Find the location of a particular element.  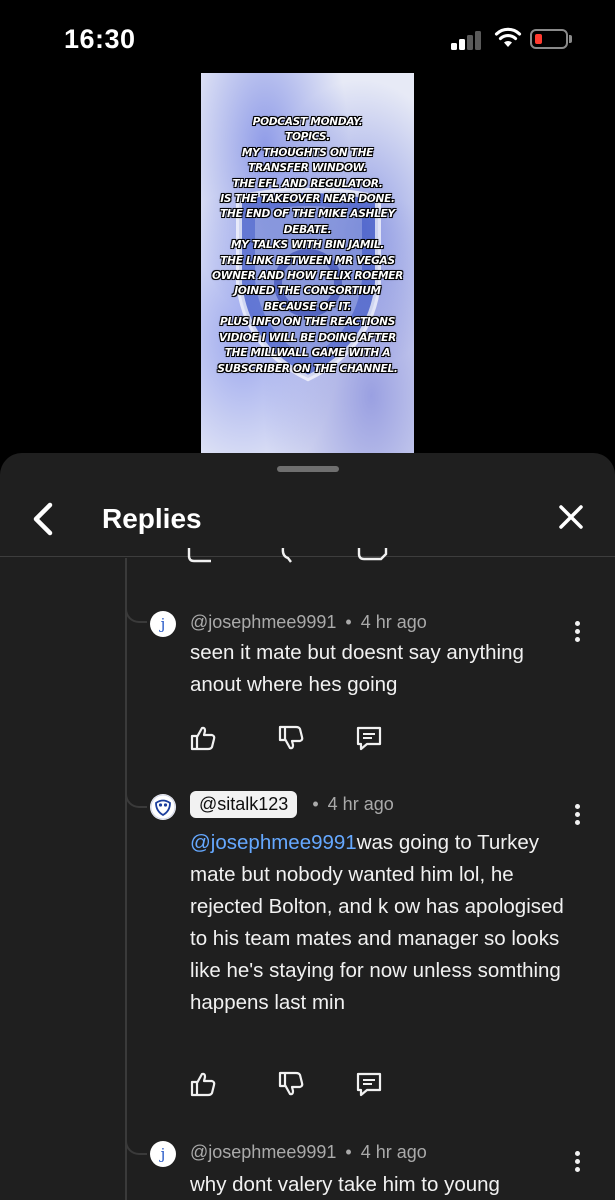

thumbnail-text-line: debate. is located at coordinates (307, 229).